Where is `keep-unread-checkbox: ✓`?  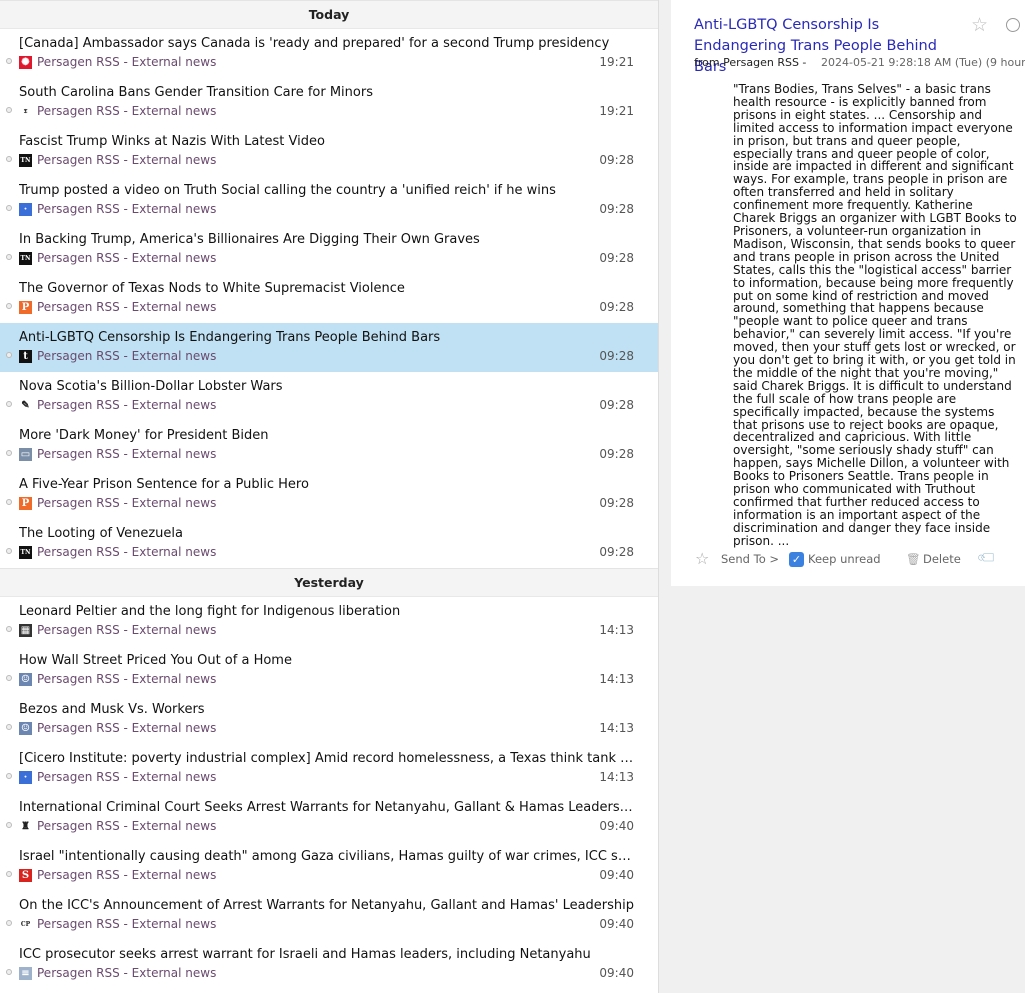 keep-unread-checkbox: ✓ is located at coordinates (796, 559).